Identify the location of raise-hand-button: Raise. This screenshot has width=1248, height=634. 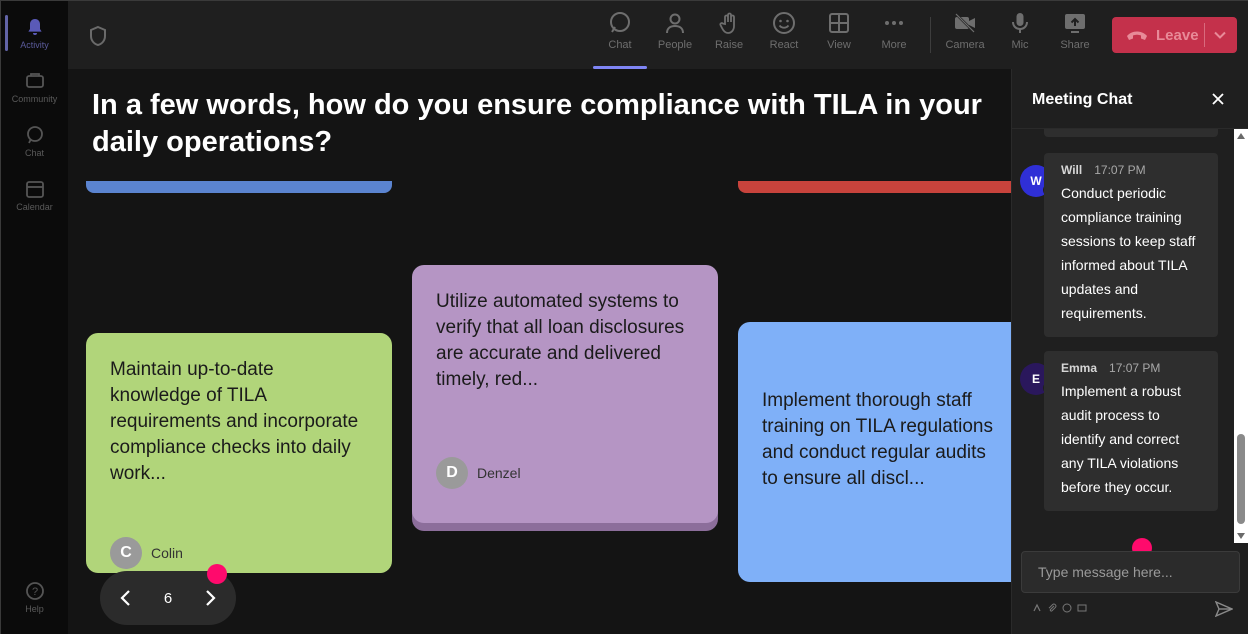
(729, 37).